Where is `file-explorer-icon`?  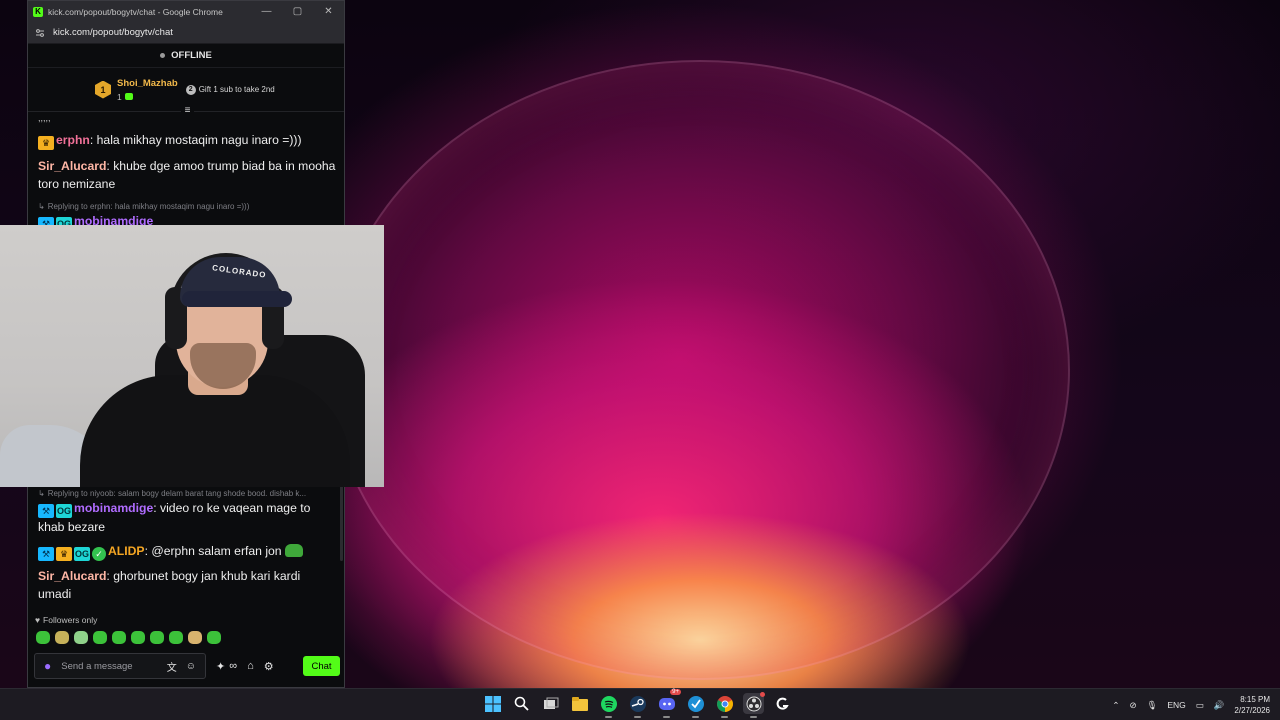 file-explorer-icon is located at coordinates (579, 703).